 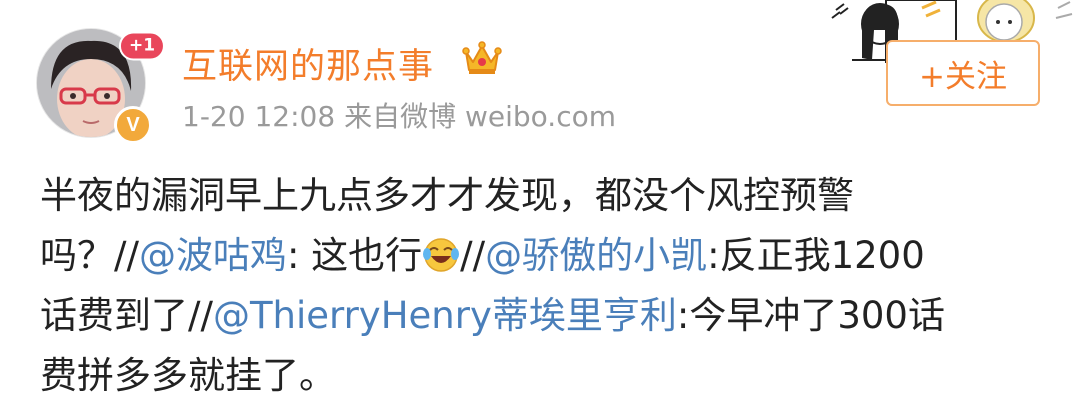 I want to click on laughing-tears-emoji-icon, so click(x=441, y=255).